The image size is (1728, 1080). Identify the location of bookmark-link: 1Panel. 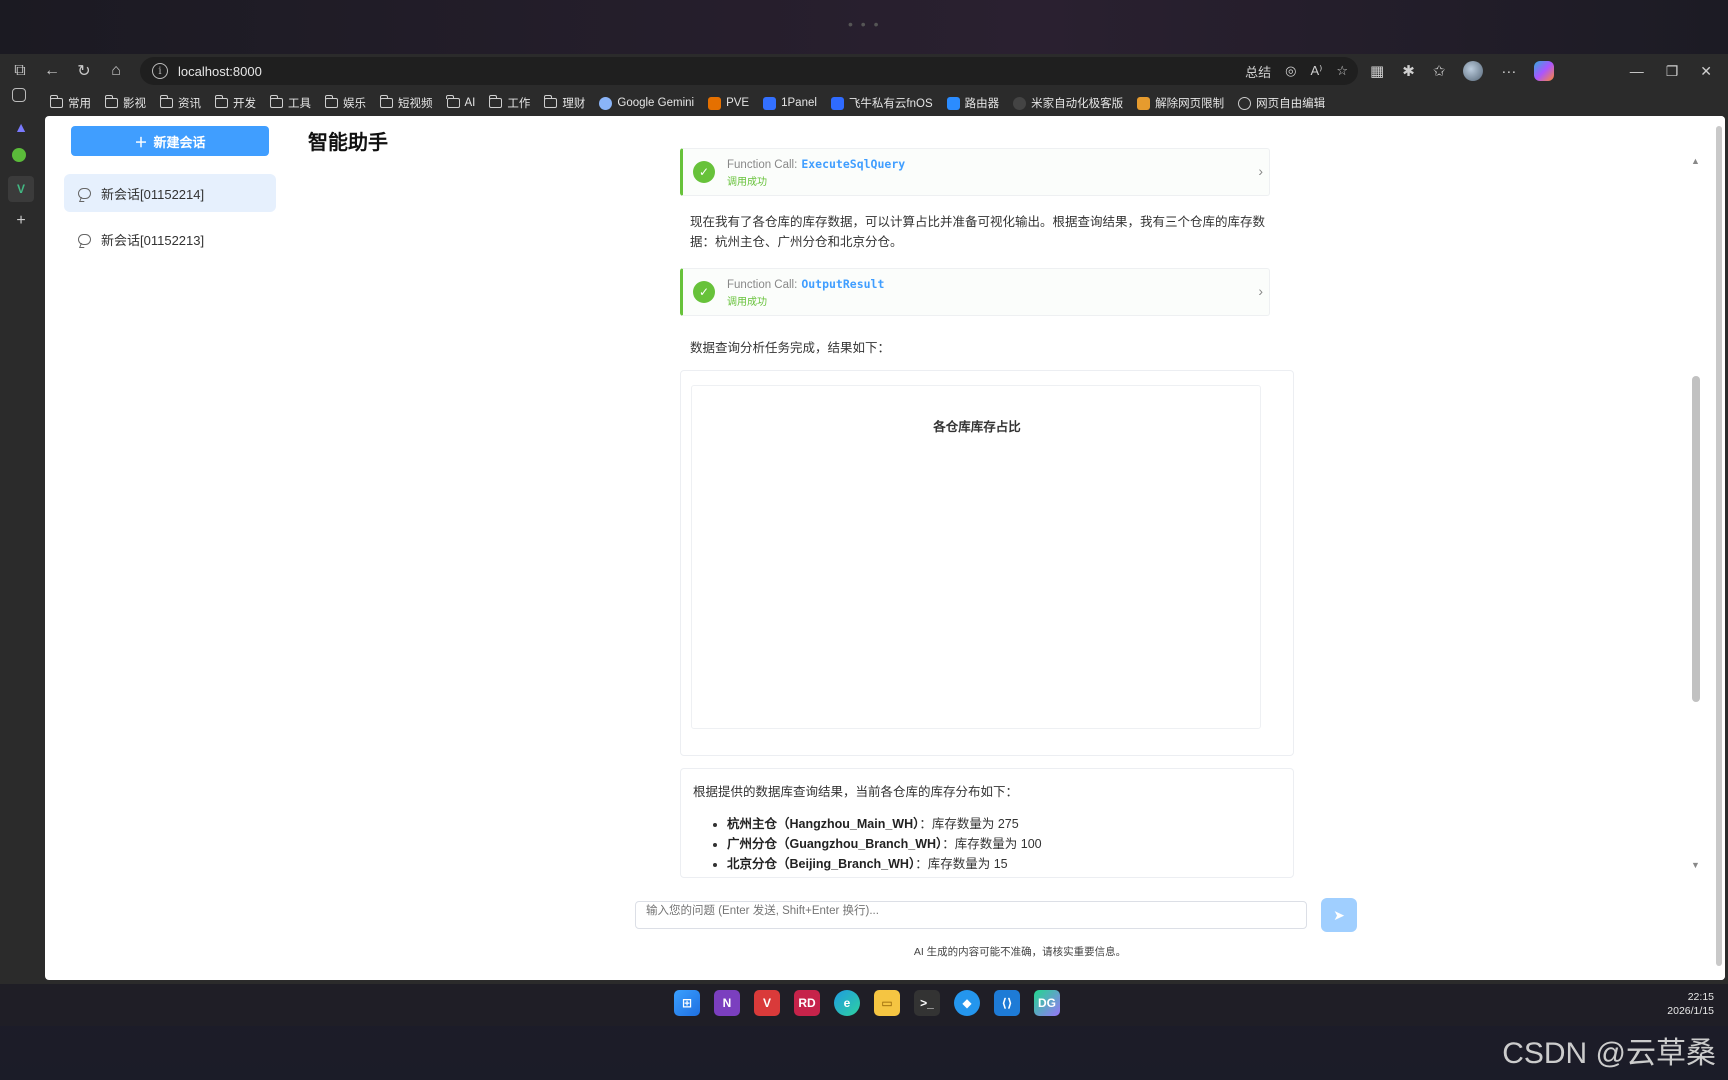
(790, 103).